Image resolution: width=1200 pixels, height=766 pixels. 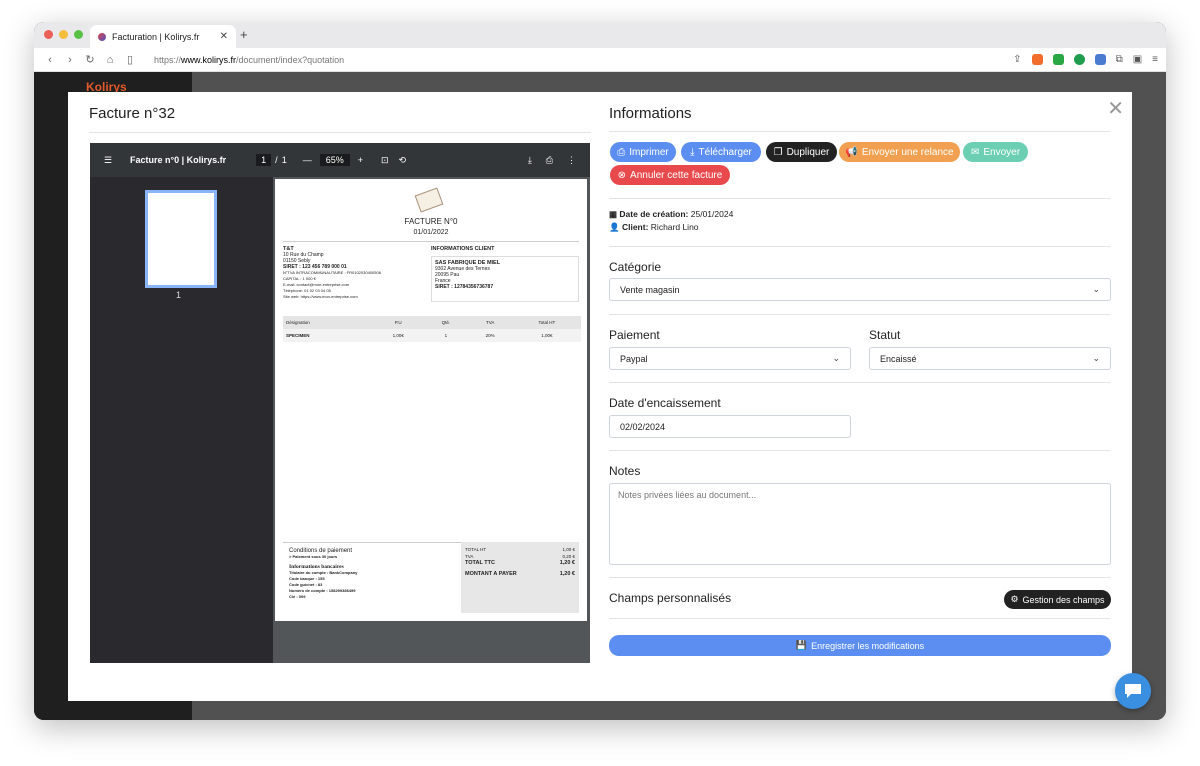 What do you see at coordinates (860, 289) in the screenshot?
I see `category-select: Vente magasin ⌄` at bounding box center [860, 289].